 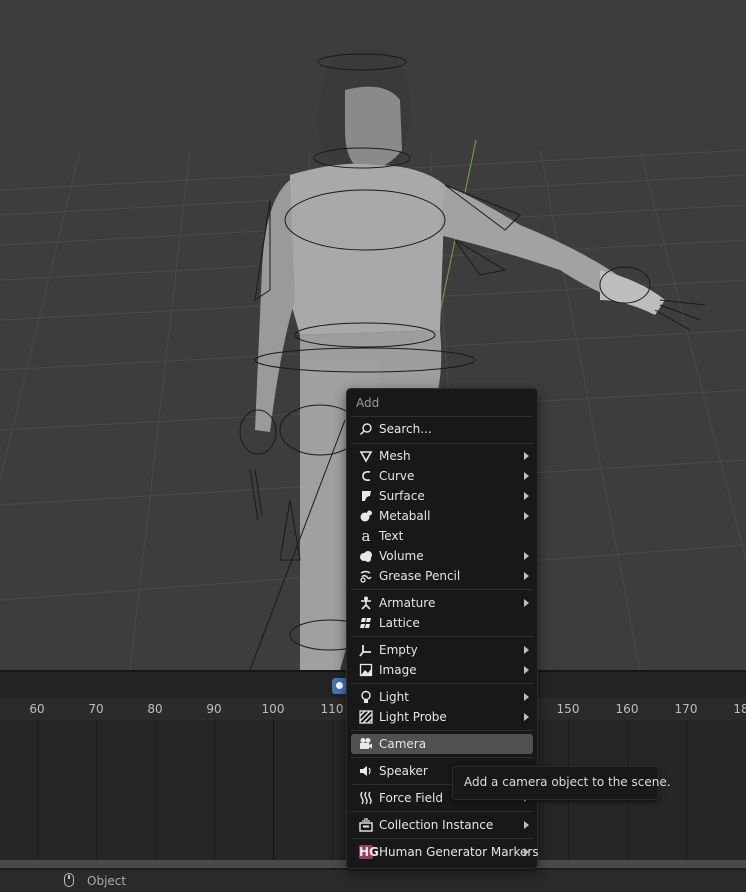 I want to click on menu-title: Add, so click(x=368, y=403).